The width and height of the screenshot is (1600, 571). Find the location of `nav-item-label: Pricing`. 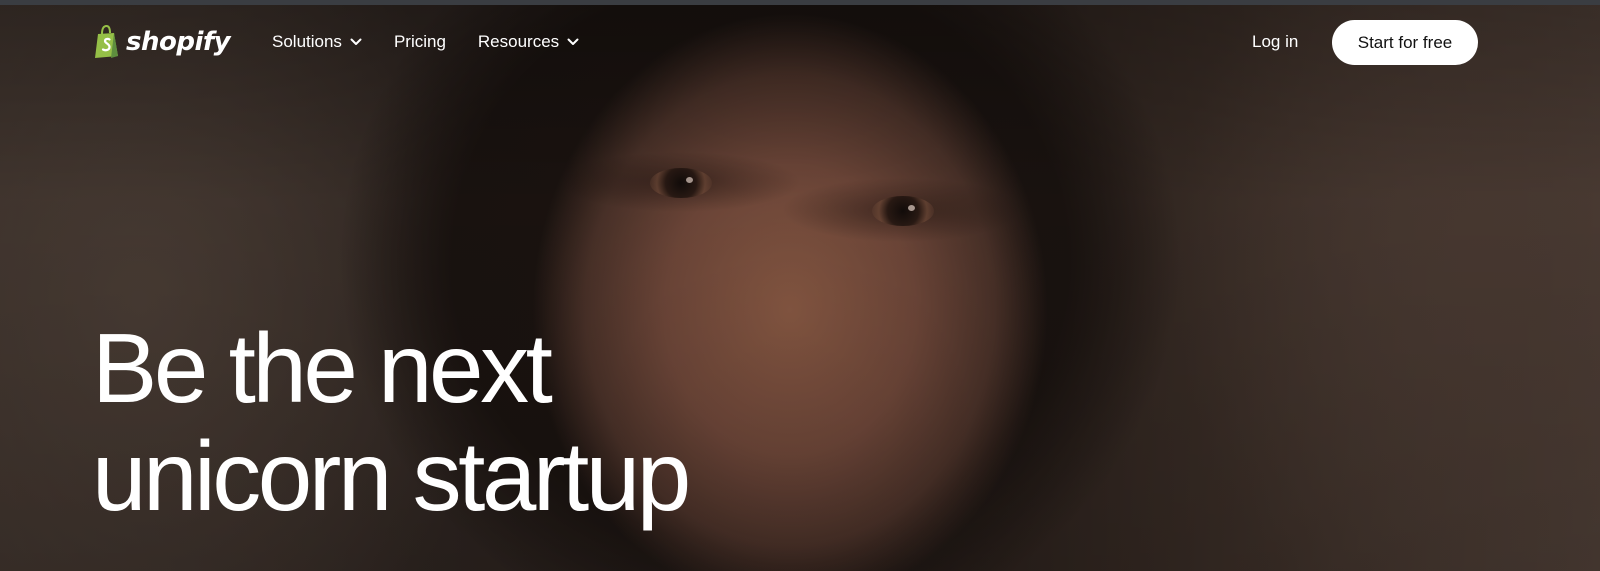

nav-item-label: Pricing is located at coordinates (419, 41).